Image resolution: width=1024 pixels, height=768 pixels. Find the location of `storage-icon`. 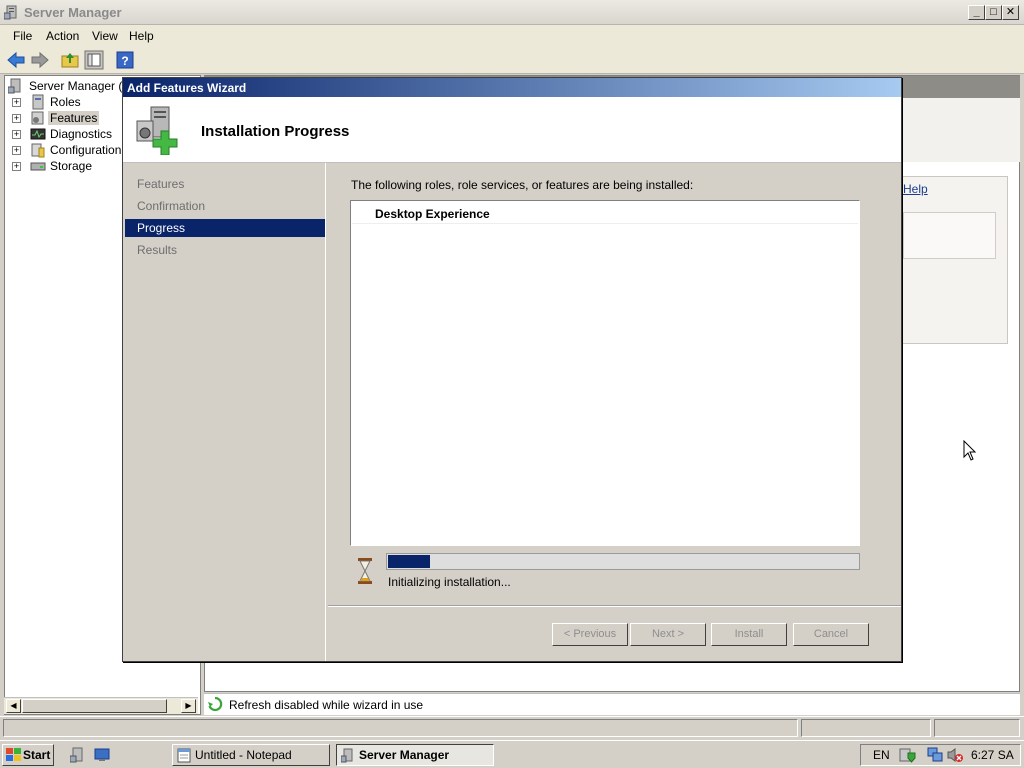

storage-icon is located at coordinates (38, 166).